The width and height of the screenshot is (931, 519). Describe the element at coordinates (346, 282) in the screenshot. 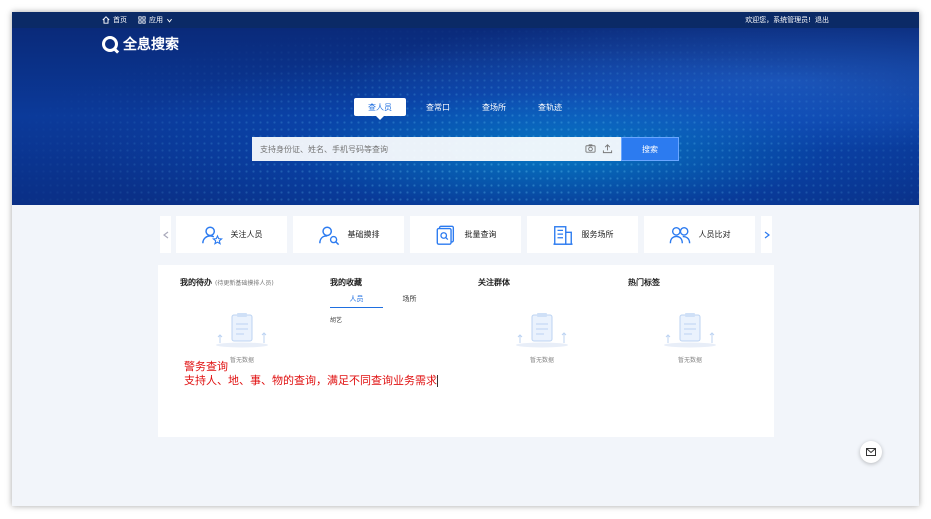

I see `favorites-title: 我的收藏` at that location.